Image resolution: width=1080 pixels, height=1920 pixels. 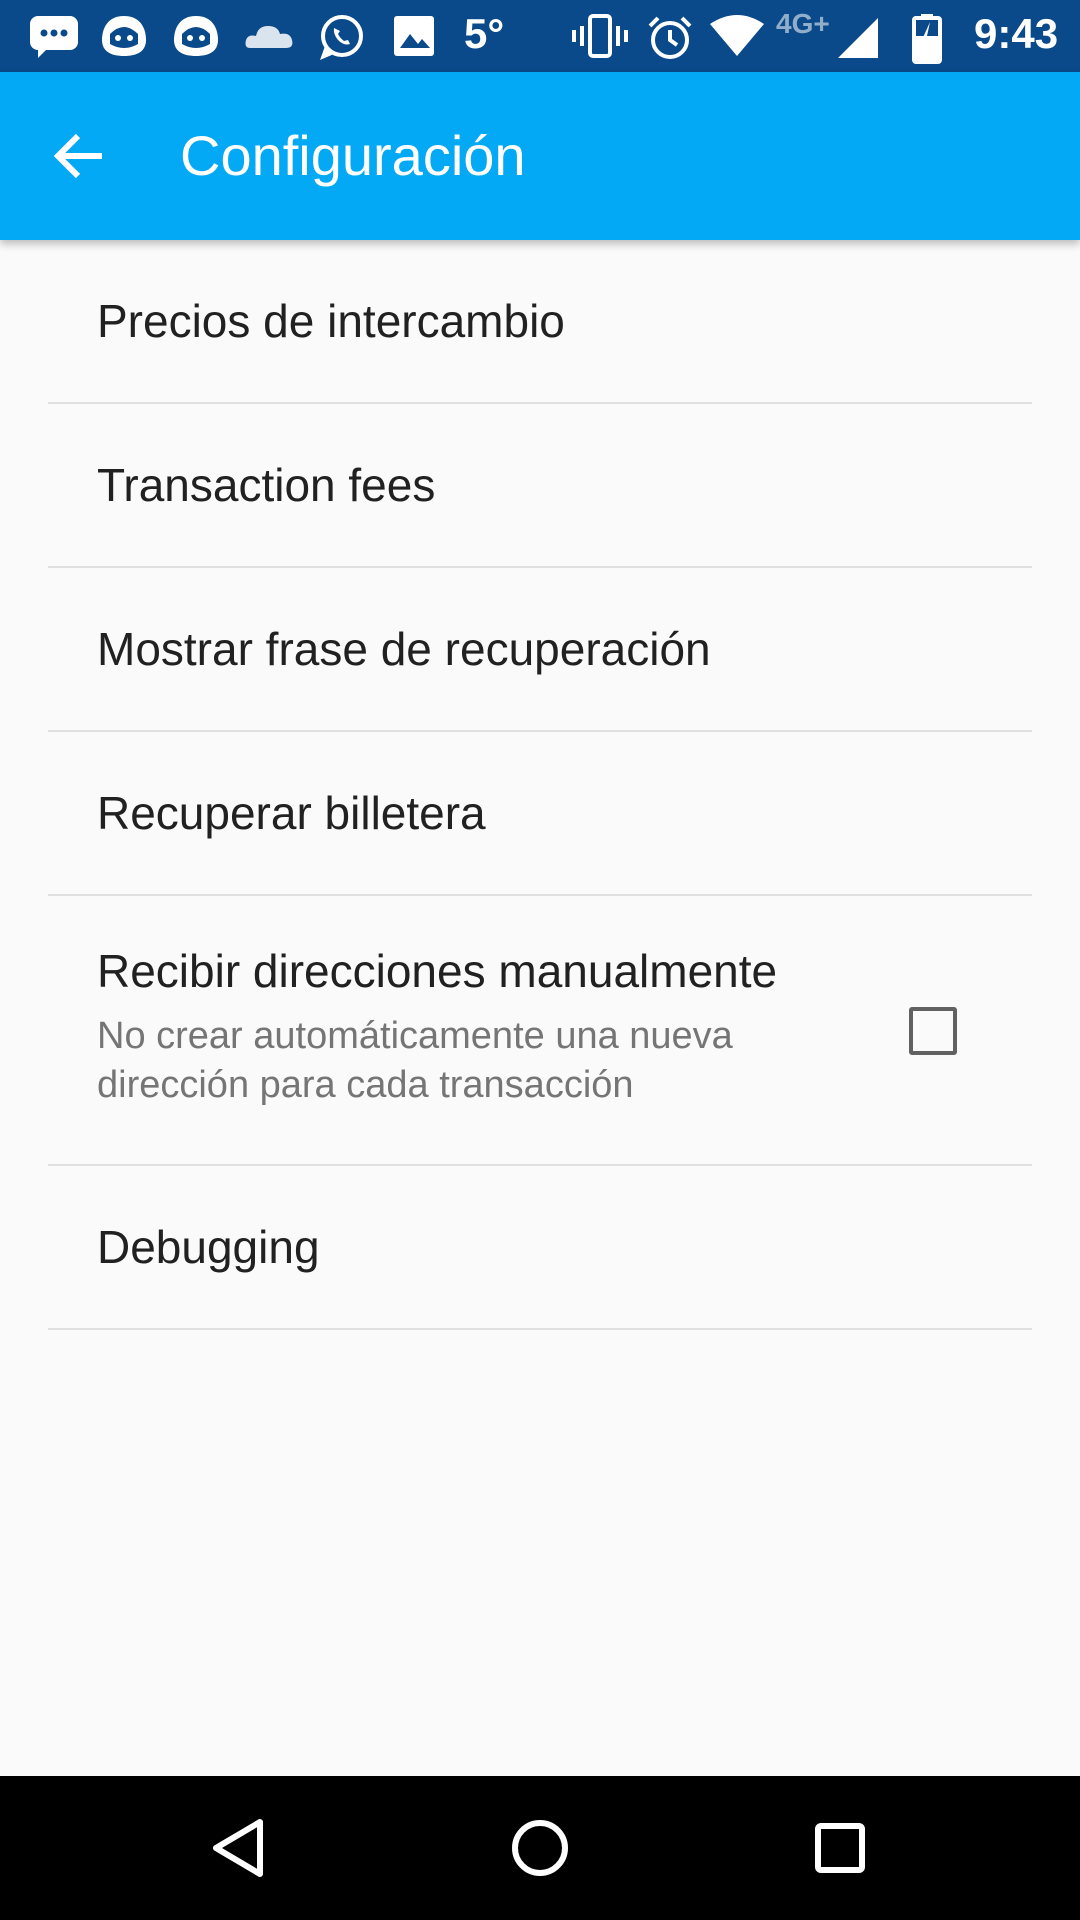 I want to click on divider, so click(x=540, y=1329).